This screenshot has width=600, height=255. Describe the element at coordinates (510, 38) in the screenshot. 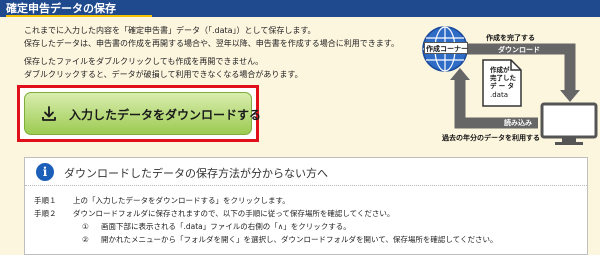

I see `finish-label: 作成を完了する` at that location.